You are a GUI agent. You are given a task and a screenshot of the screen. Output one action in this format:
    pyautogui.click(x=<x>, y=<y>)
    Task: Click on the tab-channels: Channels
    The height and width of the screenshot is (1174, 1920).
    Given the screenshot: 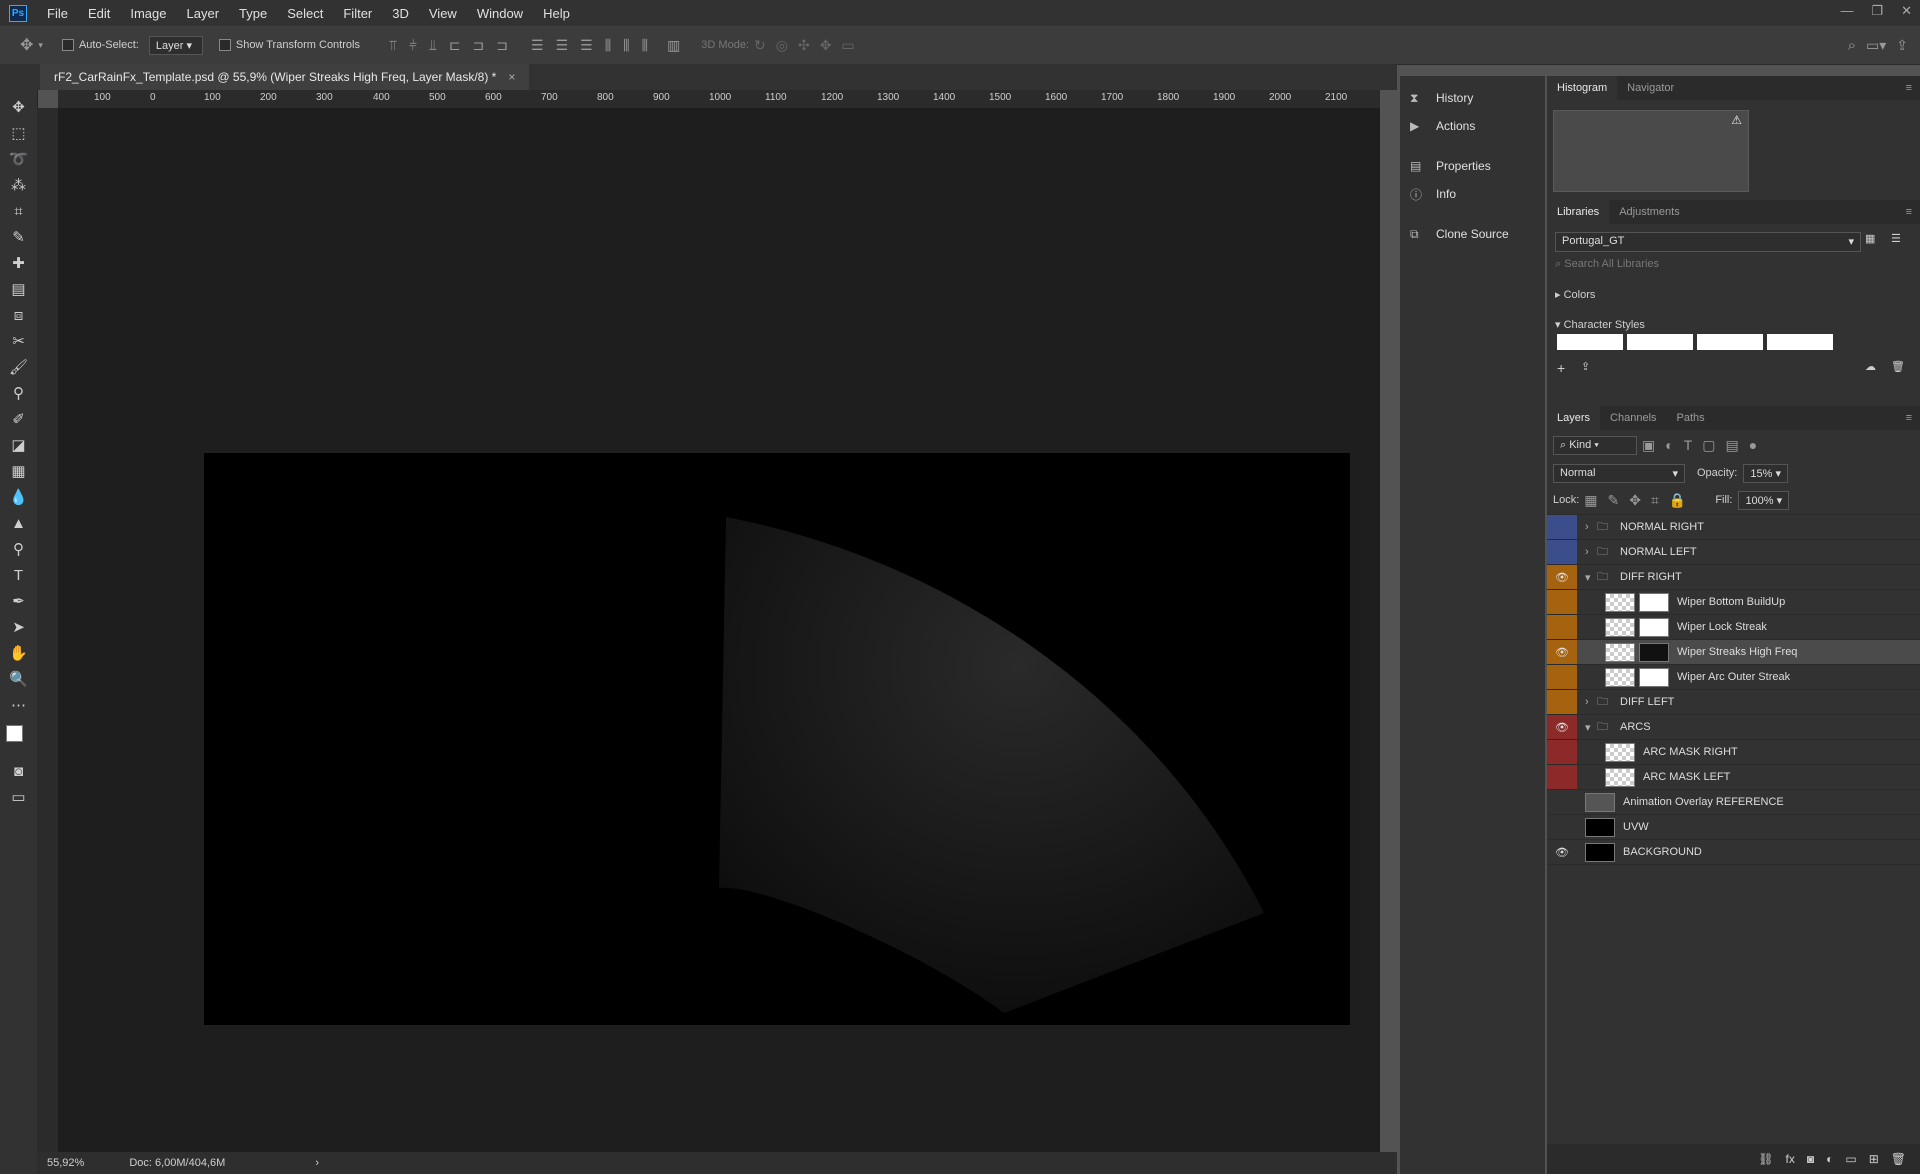 What is the action you would take?
    pyautogui.click(x=1633, y=418)
    